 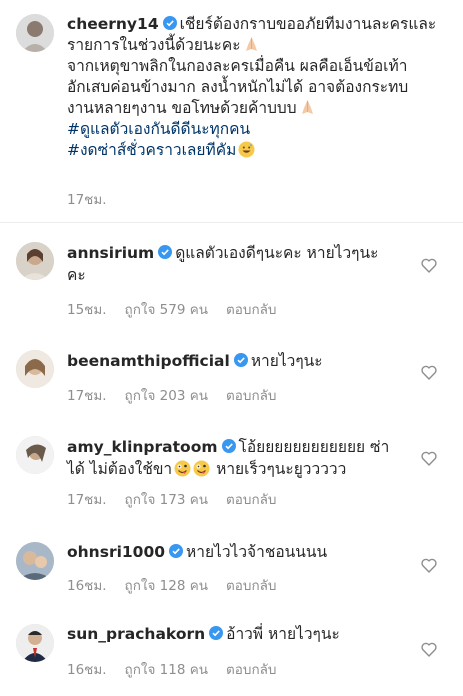 What do you see at coordinates (148, 361) in the screenshot?
I see `comment-username: beenamthipofficial` at bounding box center [148, 361].